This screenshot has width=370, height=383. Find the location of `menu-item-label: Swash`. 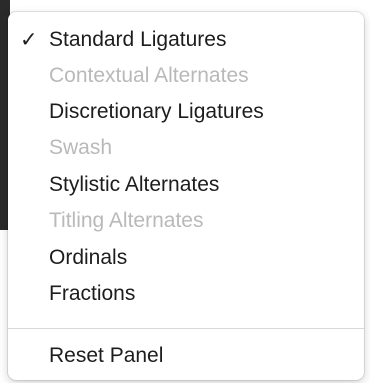

menu-item-label: Swash is located at coordinates (81, 147).